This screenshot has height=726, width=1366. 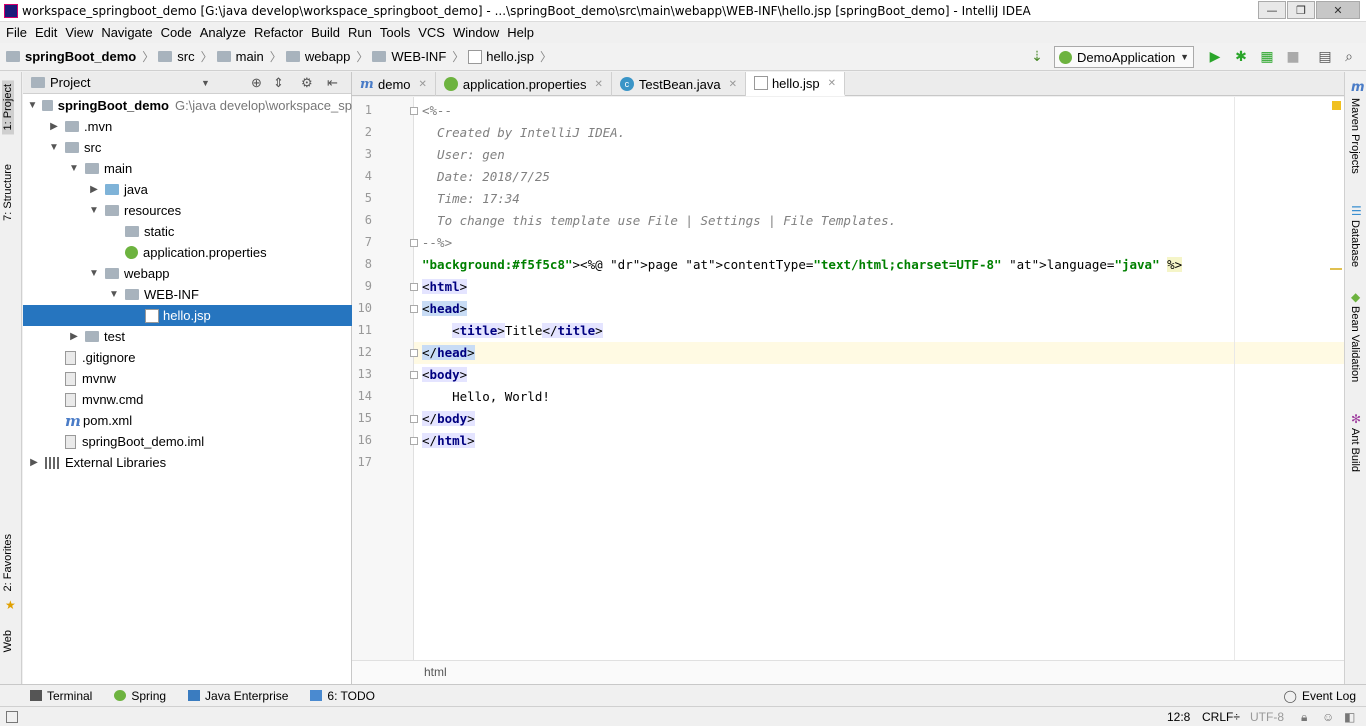 What do you see at coordinates (1355, 344) in the screenshot?
I see `tool-tab-bean-validation: Bean Validation` at bounding box center [1355, 344].